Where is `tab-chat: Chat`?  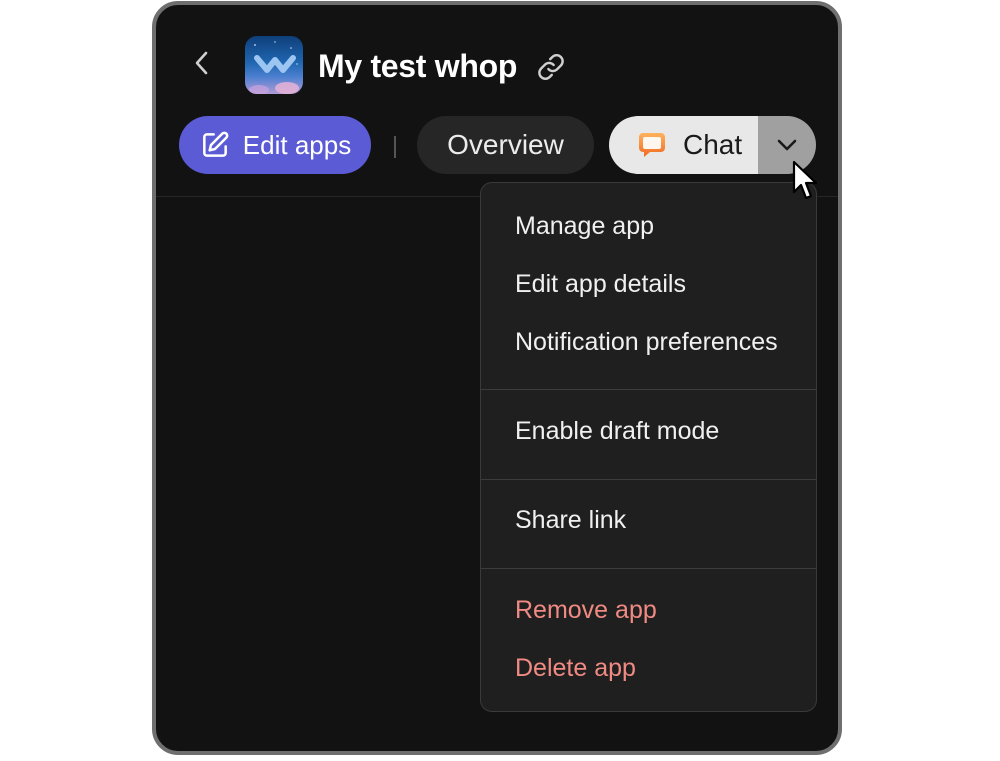 tab-chat: Chat is located at coordinates (683, 145).